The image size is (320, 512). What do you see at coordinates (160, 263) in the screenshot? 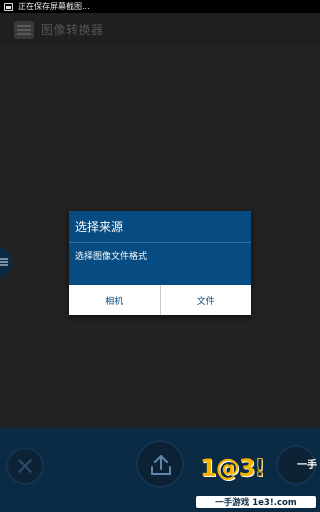
I see `select-source-dialog: 选择来源 选择图像文件格式 相机 文件` at bounding box center [160, 263].